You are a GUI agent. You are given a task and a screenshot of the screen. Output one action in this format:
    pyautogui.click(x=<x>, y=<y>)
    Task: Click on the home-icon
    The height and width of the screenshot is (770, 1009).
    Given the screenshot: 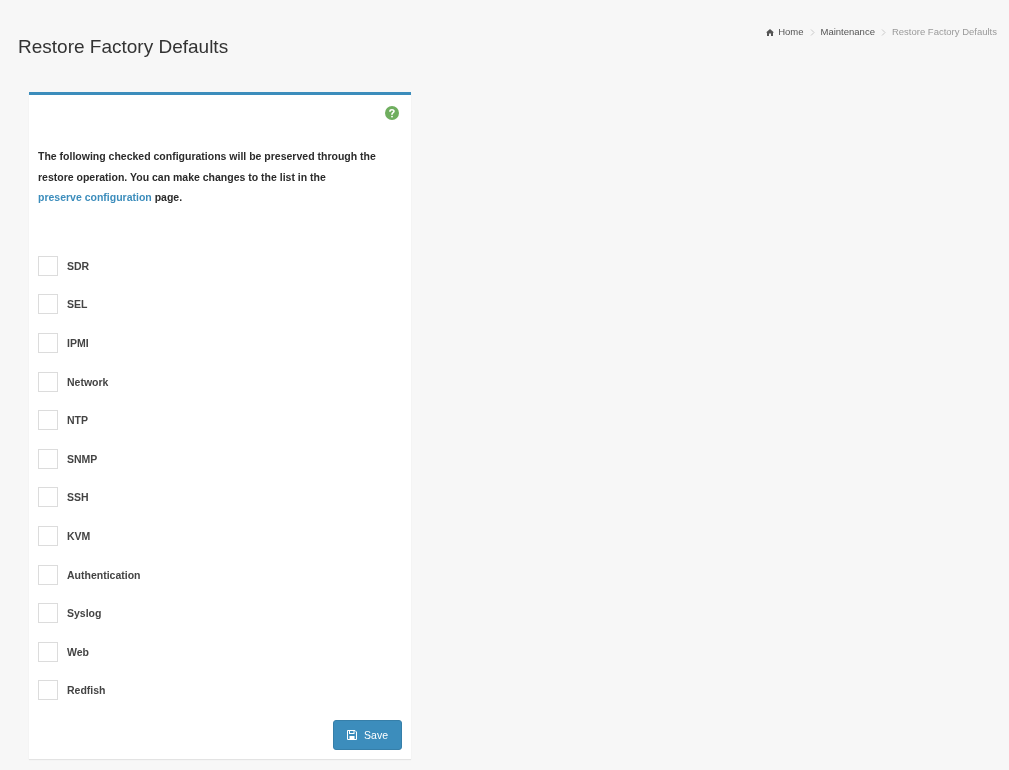 What is the action you would take?
    pyautogui.click(x=770, y=32)
    